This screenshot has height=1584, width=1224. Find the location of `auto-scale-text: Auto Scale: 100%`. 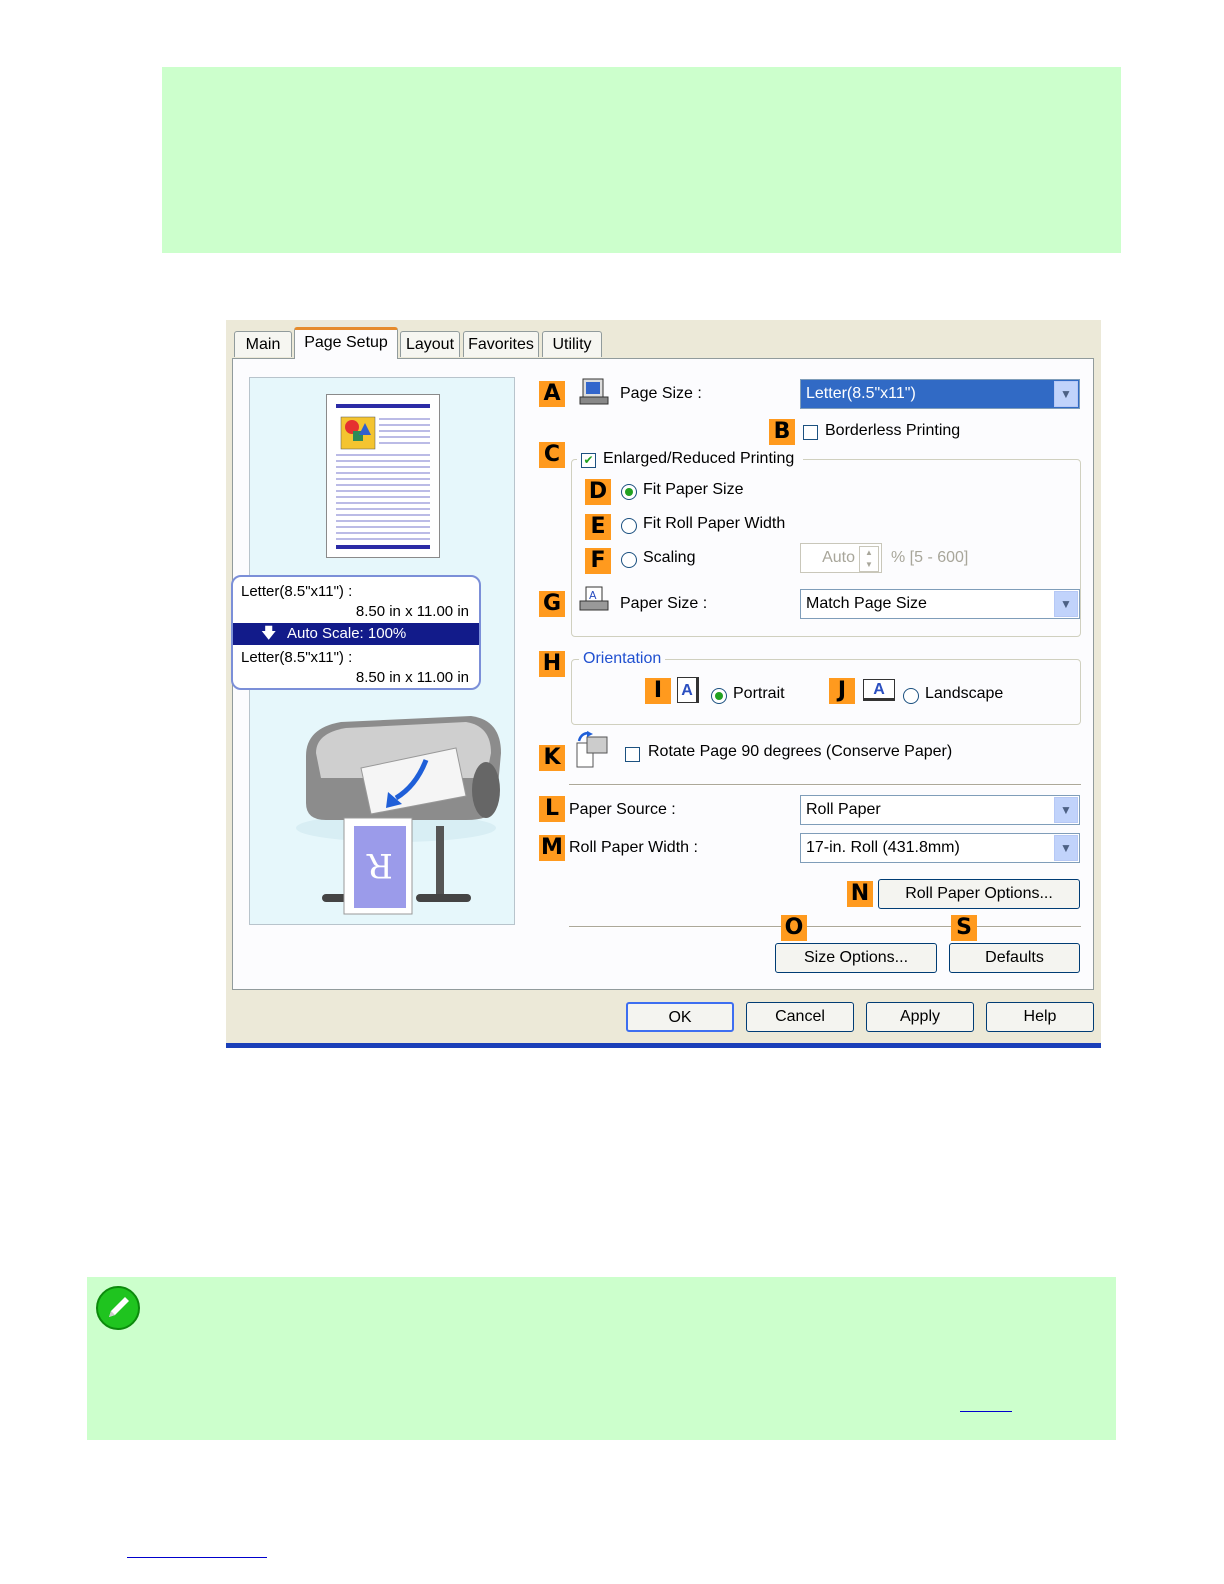

auto-scale-text: Auto Scale: 100% is located at coordinates (347, 633).